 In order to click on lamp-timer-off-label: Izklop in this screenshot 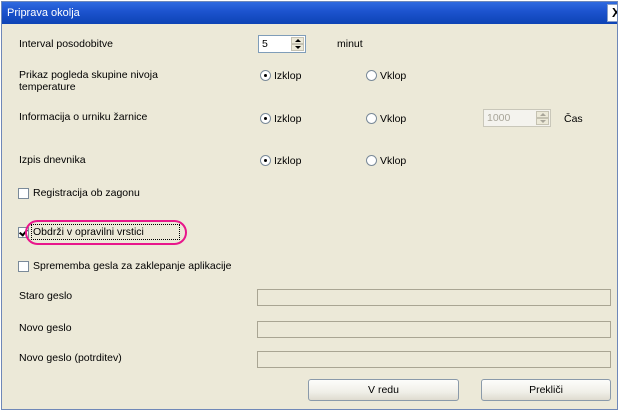, I will do `click(287, 119)`.